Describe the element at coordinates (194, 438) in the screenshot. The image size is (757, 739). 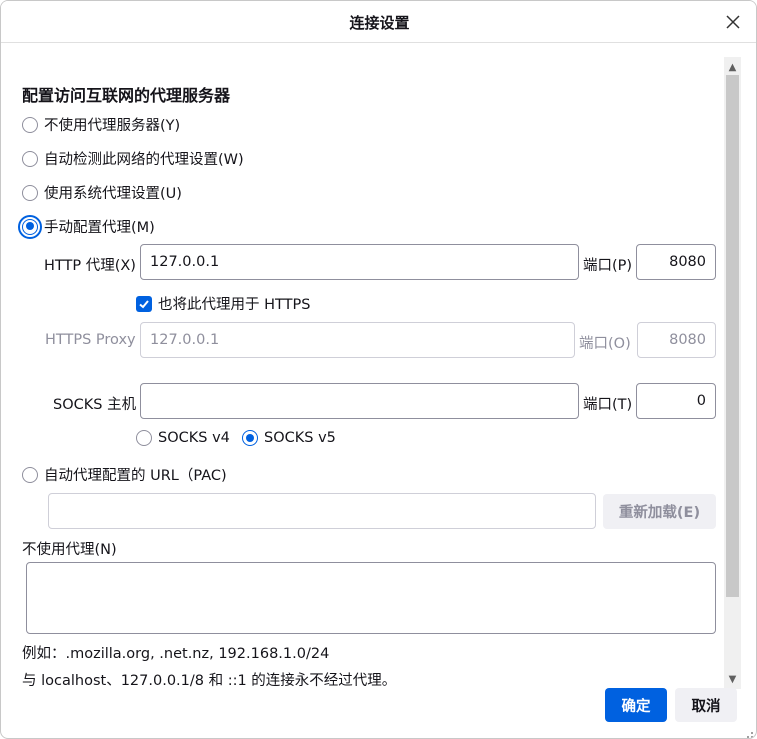
I see `socks-v4-label: SOCKS v4` at that location.